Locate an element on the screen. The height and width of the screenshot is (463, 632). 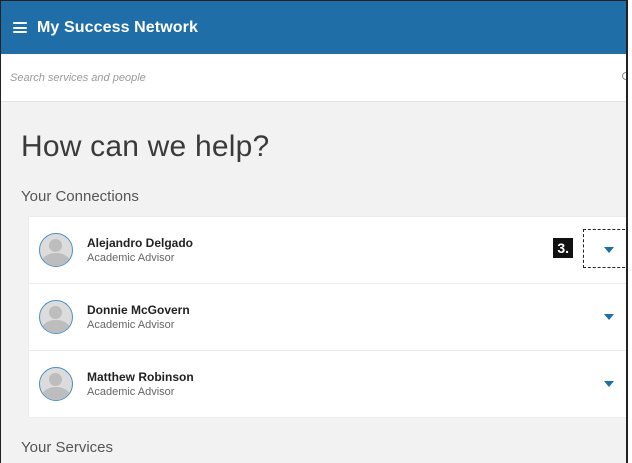
page-title: How can we help? is located at coordinates (145, 146).